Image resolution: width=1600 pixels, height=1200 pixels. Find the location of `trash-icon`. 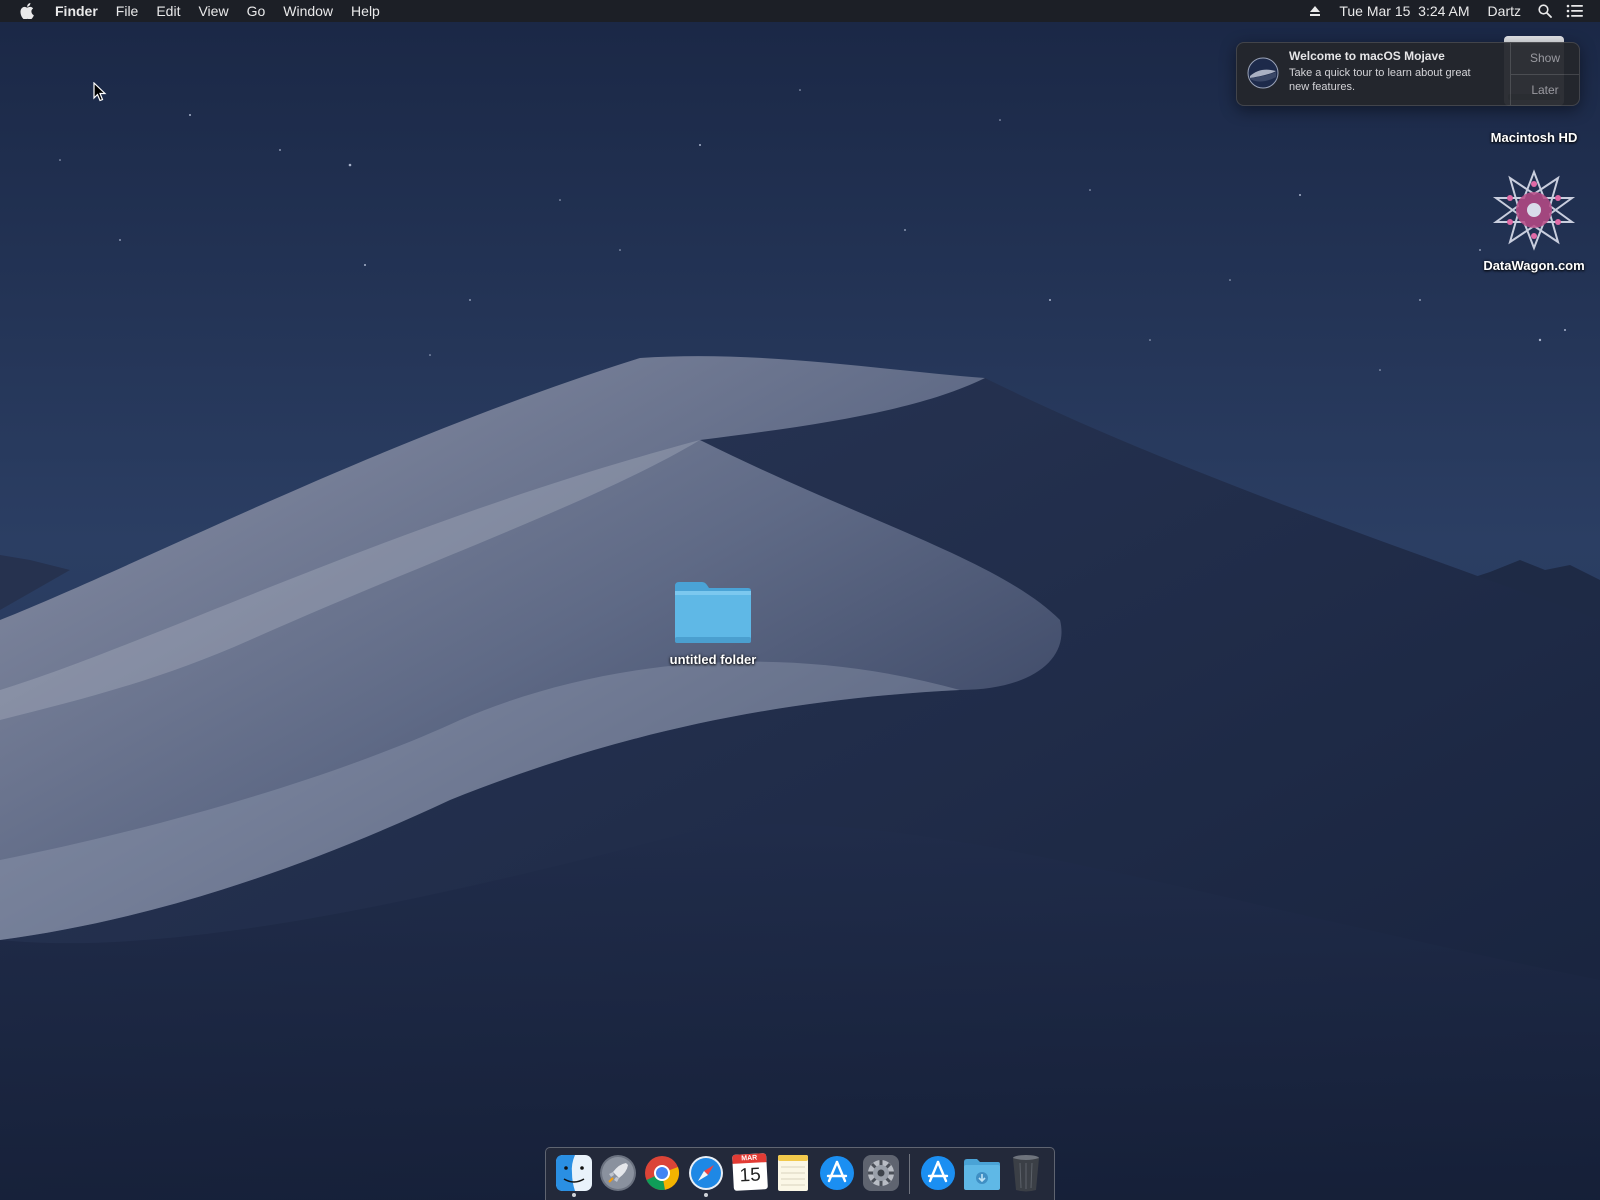

trash-icon is located at coordinates (1026, 1173).